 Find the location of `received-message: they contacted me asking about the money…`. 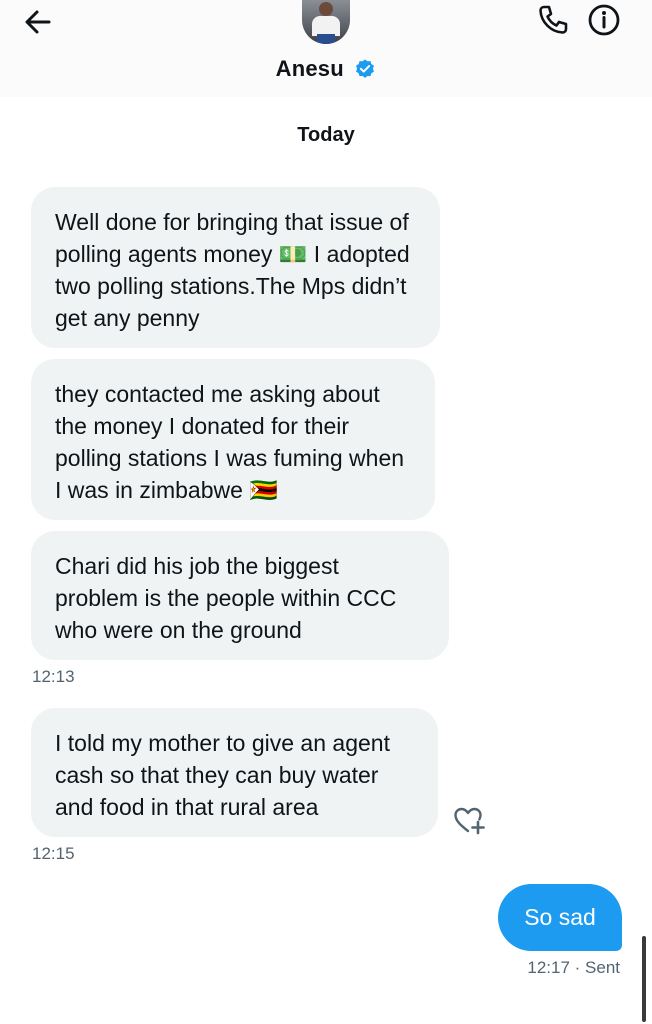

received-message: they contacted me asking about the money… is located at coordinates (233, 439).